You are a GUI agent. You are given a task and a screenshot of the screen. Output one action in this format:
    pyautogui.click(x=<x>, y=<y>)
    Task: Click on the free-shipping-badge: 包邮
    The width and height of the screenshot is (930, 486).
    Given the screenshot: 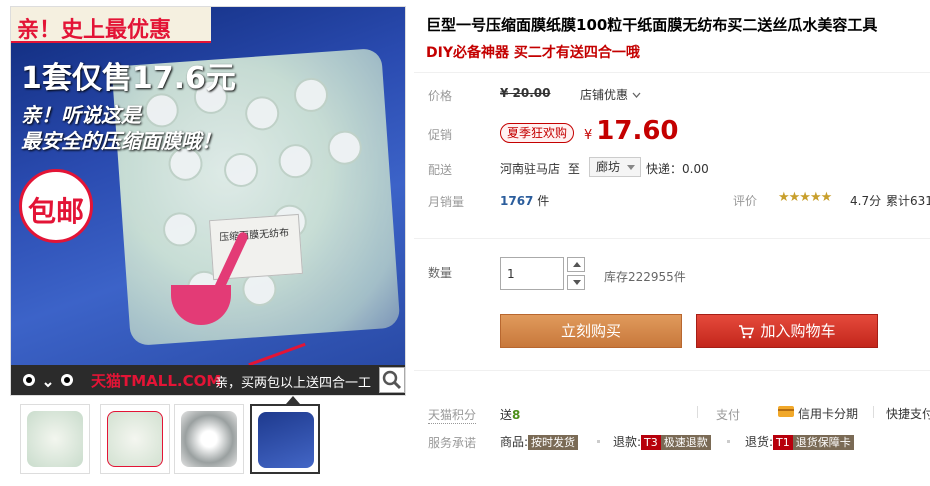 What is the action you would take?
    pyautogui.click(x=56, y=206)
    